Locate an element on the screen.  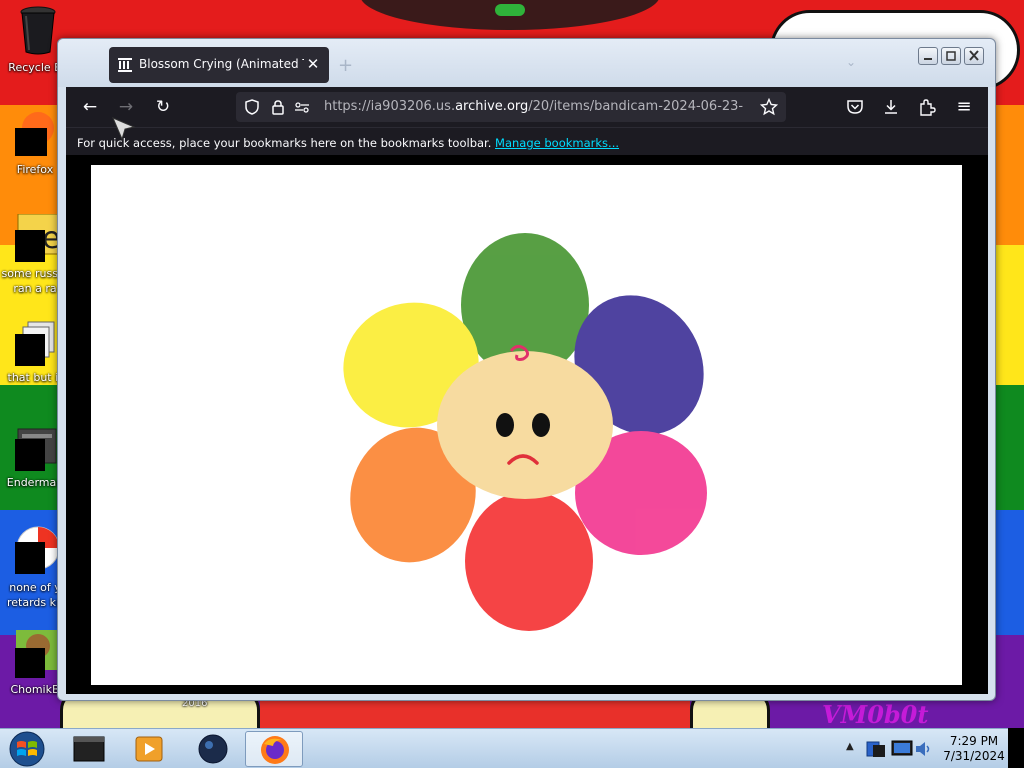
close-icon is located at coordinates (974, 55).